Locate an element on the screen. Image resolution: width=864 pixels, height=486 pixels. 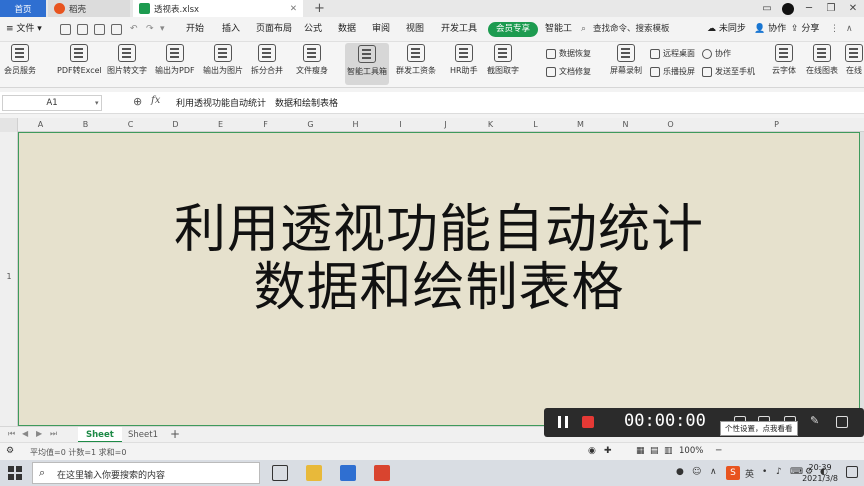
col-header-k: K is located at coordinates (490, 125).